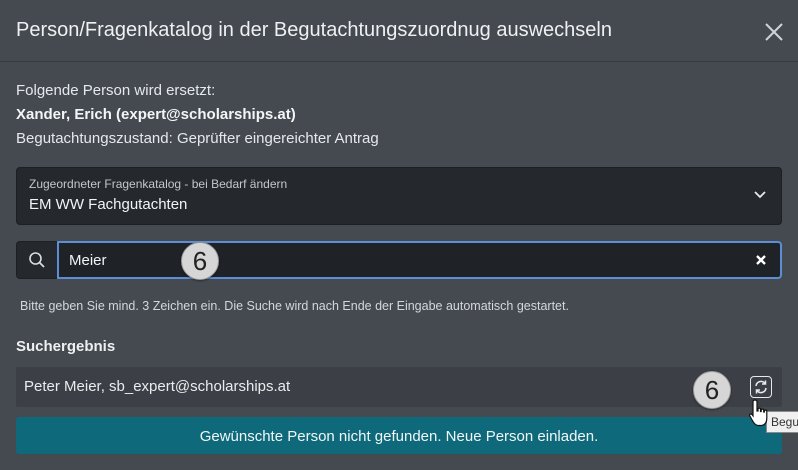 This screenshot has height=470, width=798. I want to click on refresh-swap-icon, so click(761, 387).